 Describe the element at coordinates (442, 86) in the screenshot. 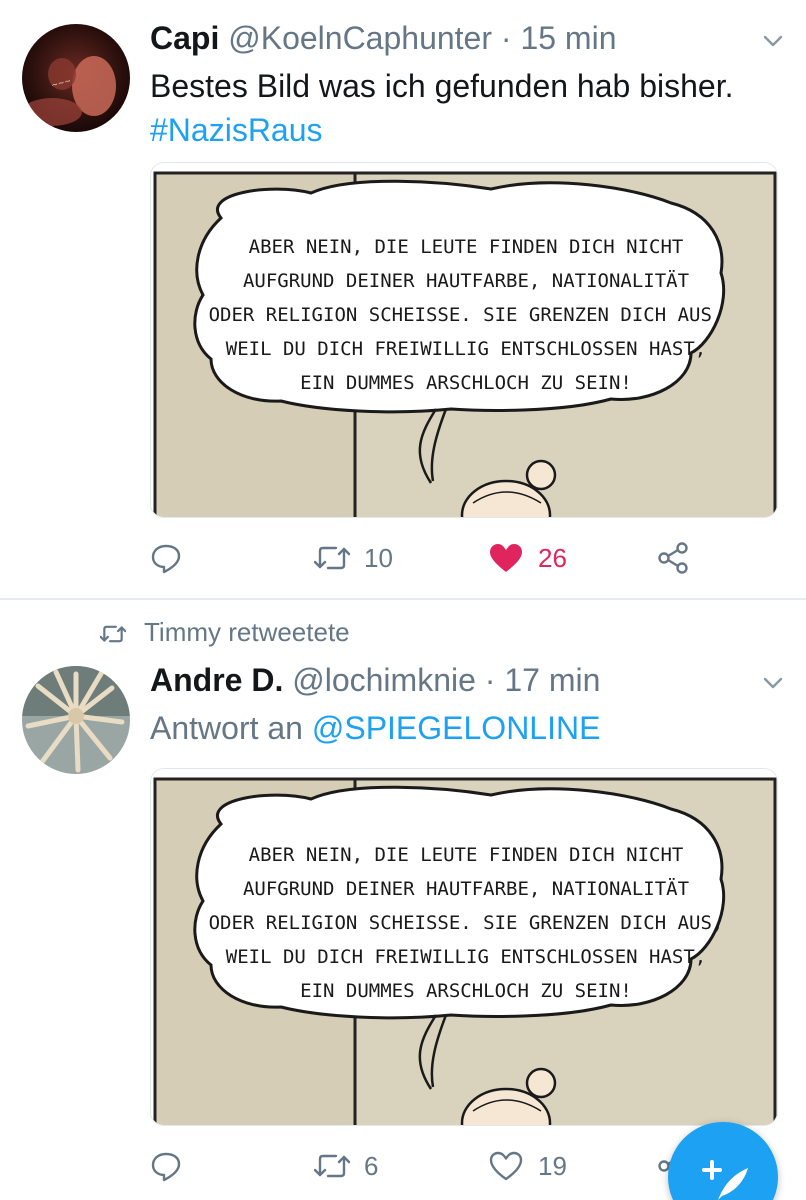

I see `tweet-text: Bestes Bild was ich gefunden hab bisher.` at that location.